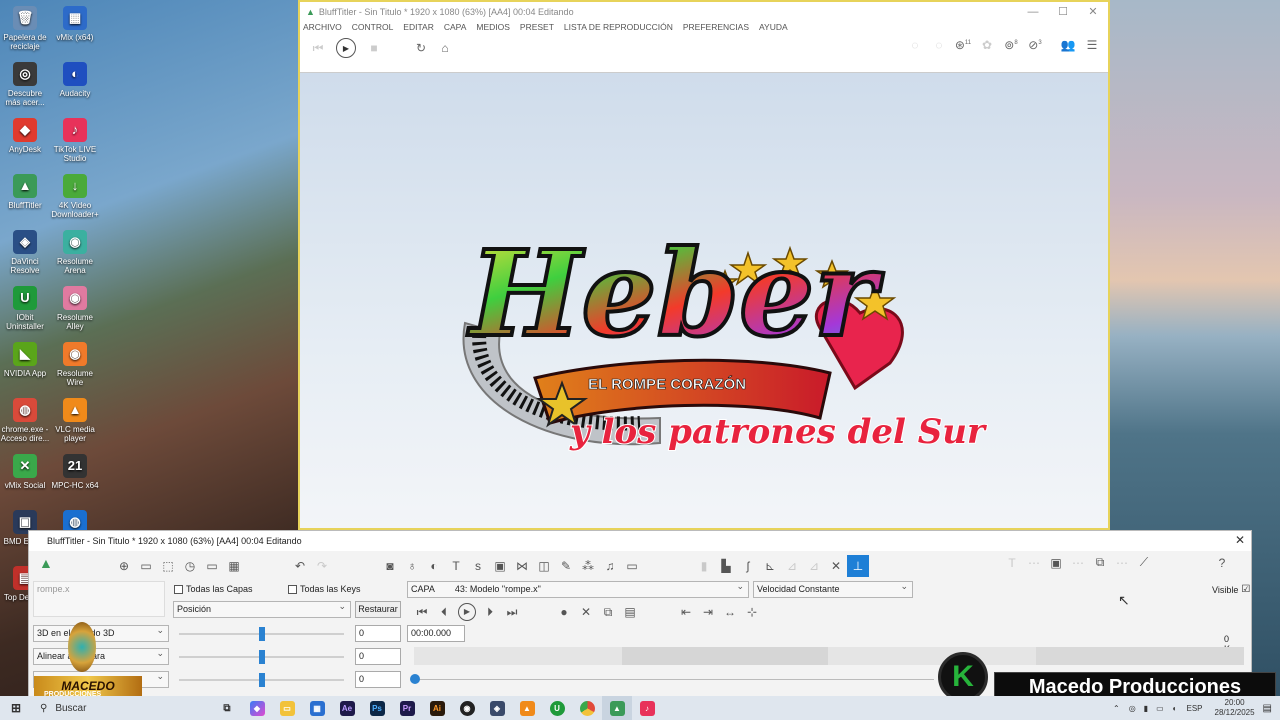 The image size is (1280, 720). I want to click on delete-key-icon: ✕, so click(586, 612).